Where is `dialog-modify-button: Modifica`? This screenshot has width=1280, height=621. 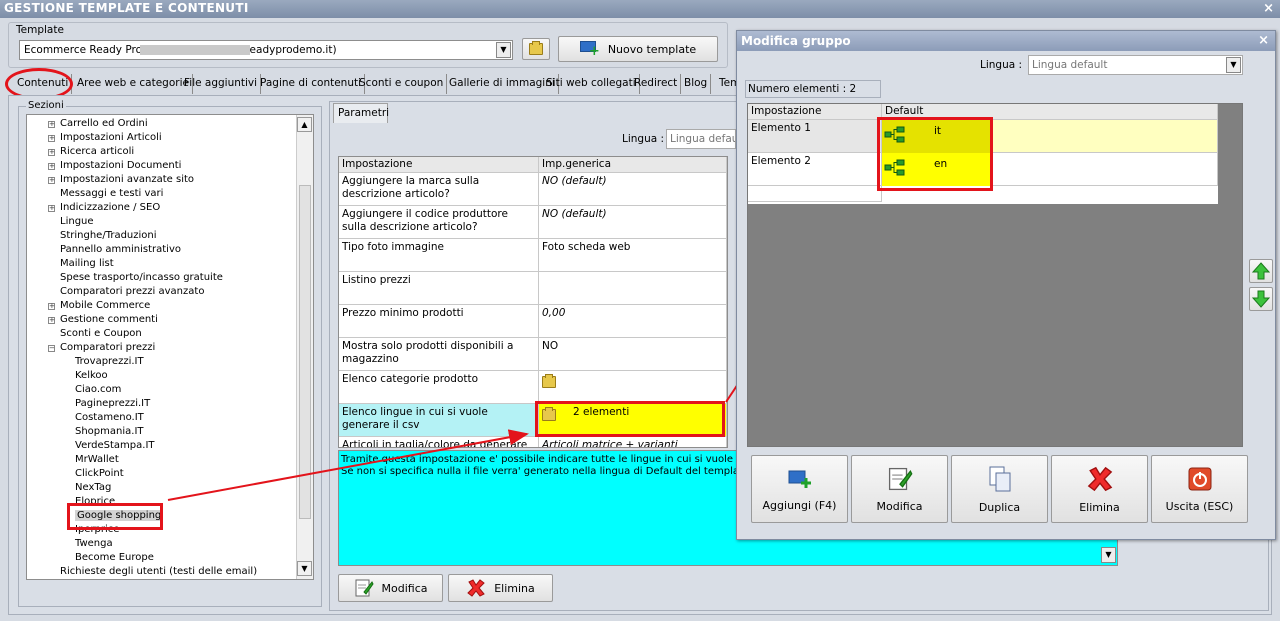 dialog-modify-button: Modifica is located at coordinates (899, 489).